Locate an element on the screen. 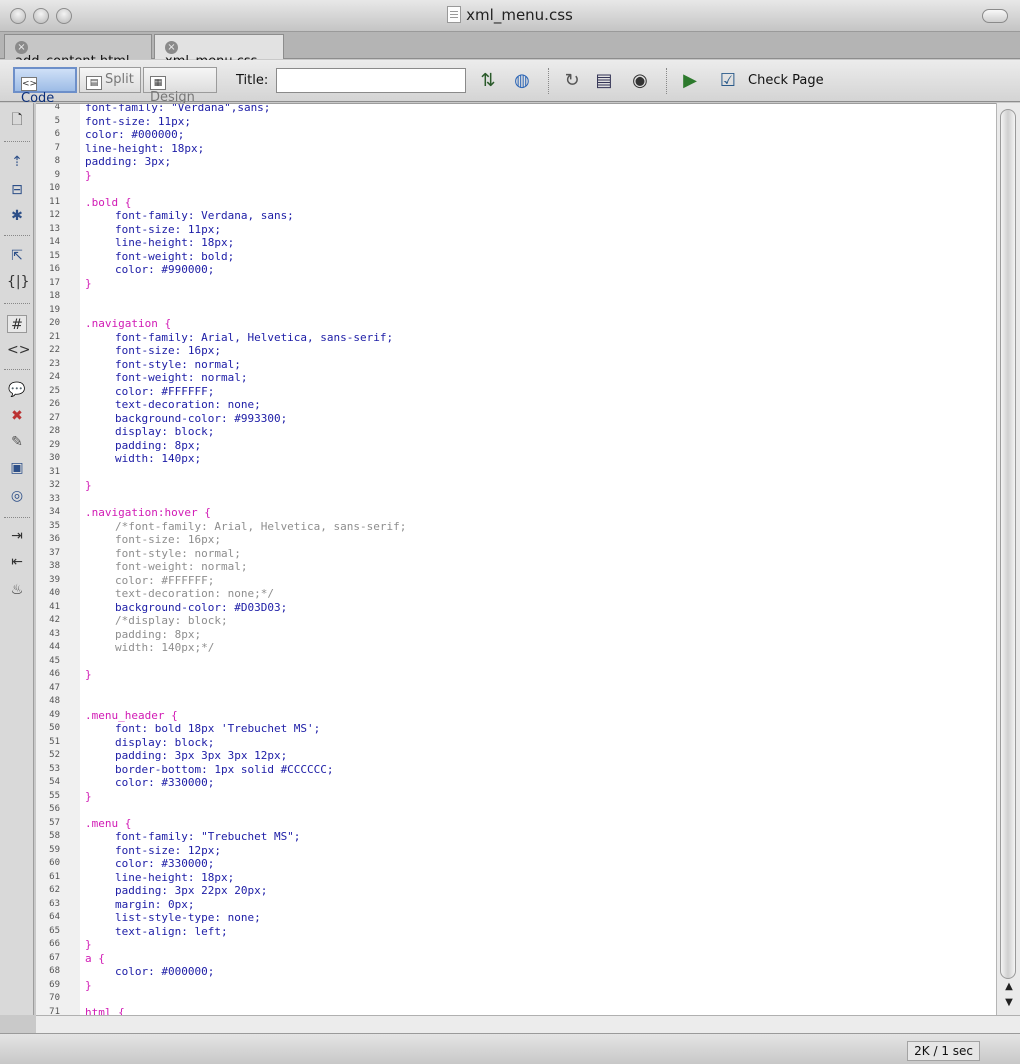 Image resolution: width=1020 pixels, height=1064 pixels. wrap-tag-icon: ✎ is located at coordinates (17, 442).